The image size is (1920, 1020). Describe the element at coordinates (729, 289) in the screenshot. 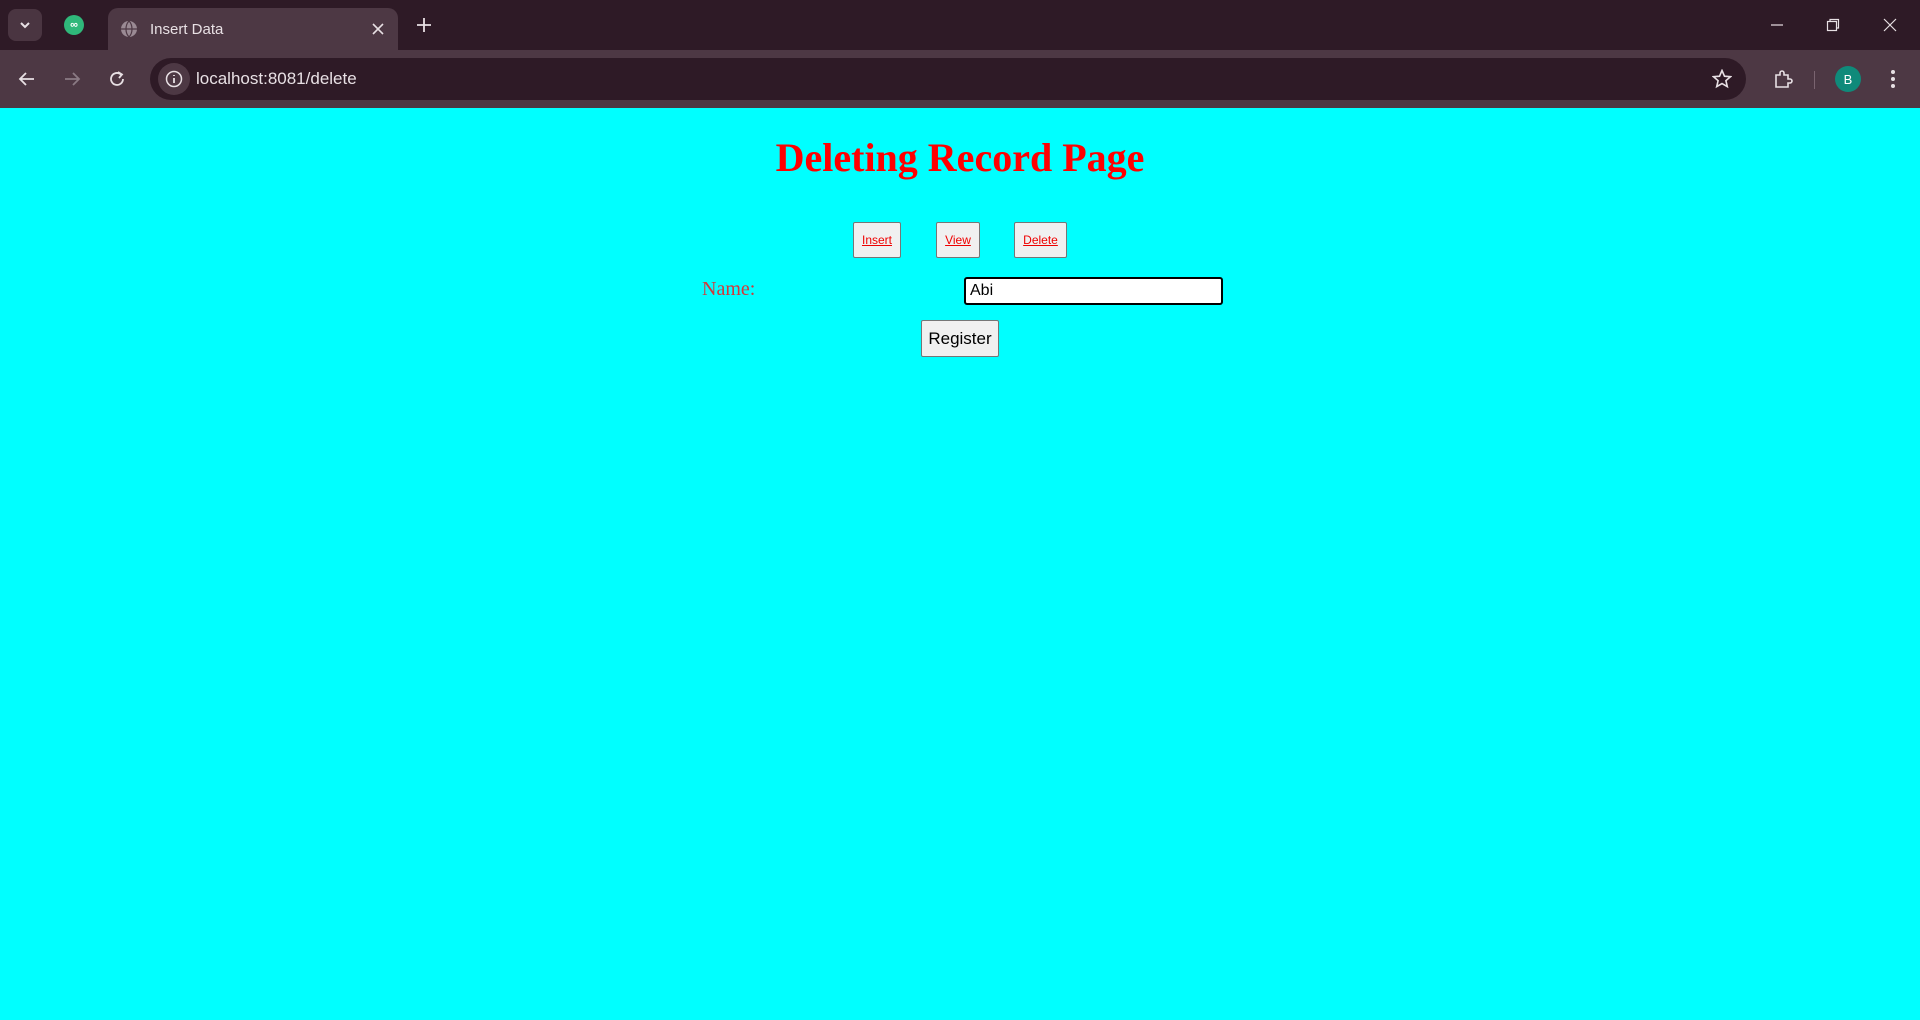

I see `name-label: Name:` at that location.